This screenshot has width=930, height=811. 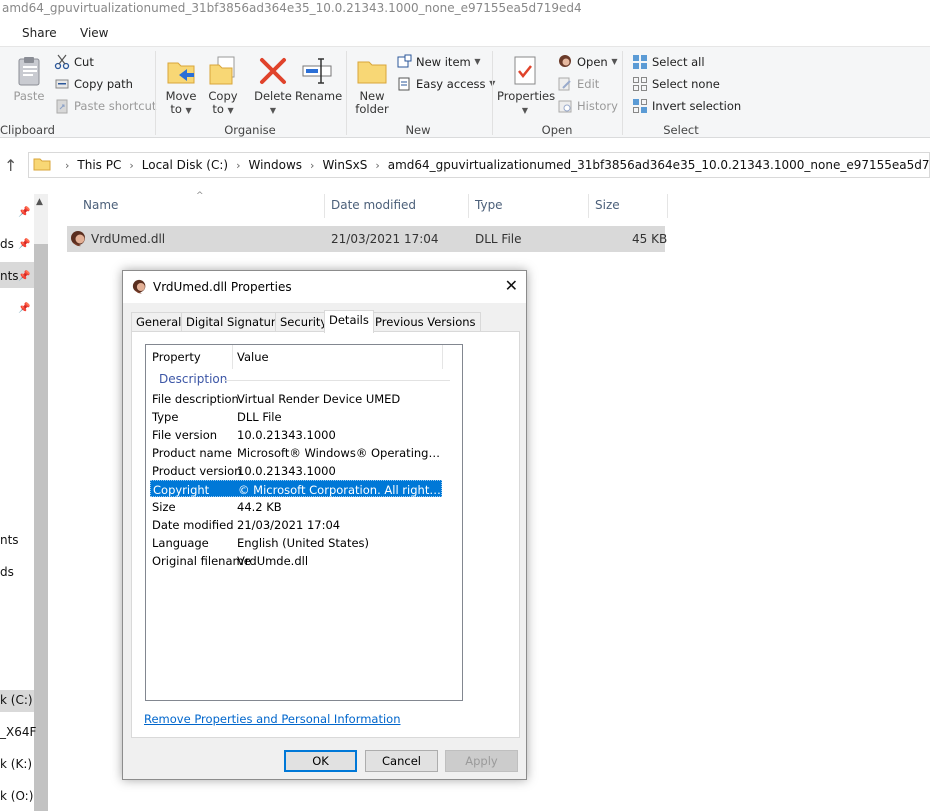 I want to click on group-label-select: Select, so click(x=681, y=130).